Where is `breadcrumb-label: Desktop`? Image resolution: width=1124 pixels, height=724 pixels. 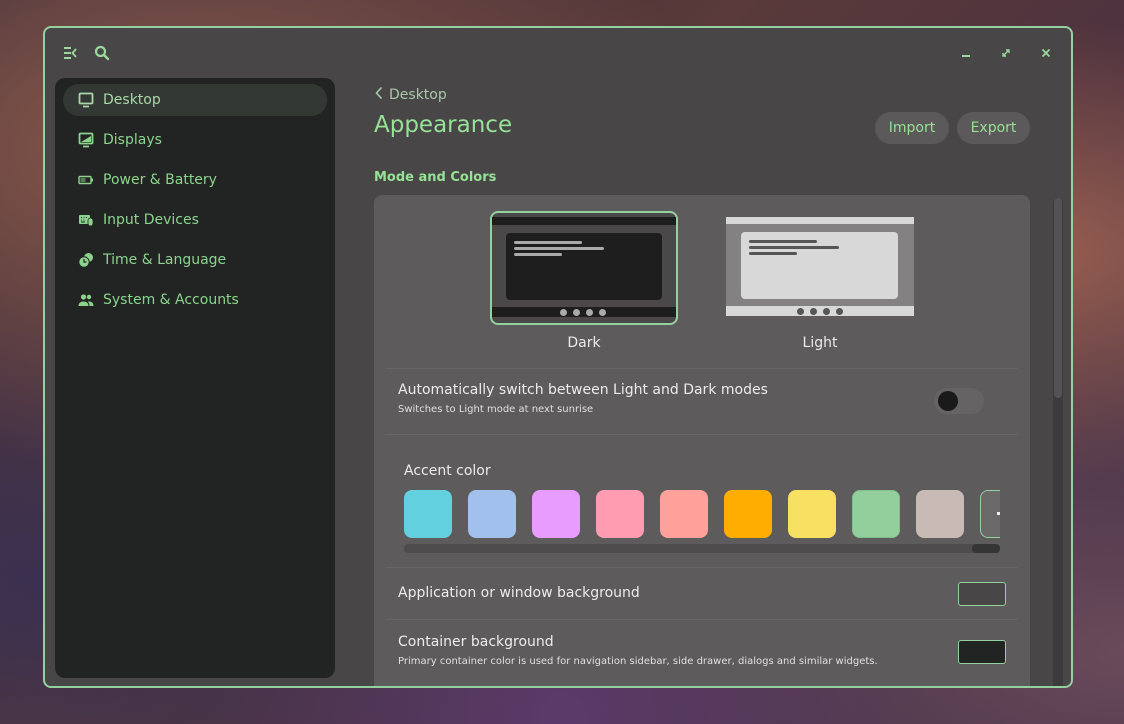 breadcrumb-label: Desktop is located at coordinates (418, 95).